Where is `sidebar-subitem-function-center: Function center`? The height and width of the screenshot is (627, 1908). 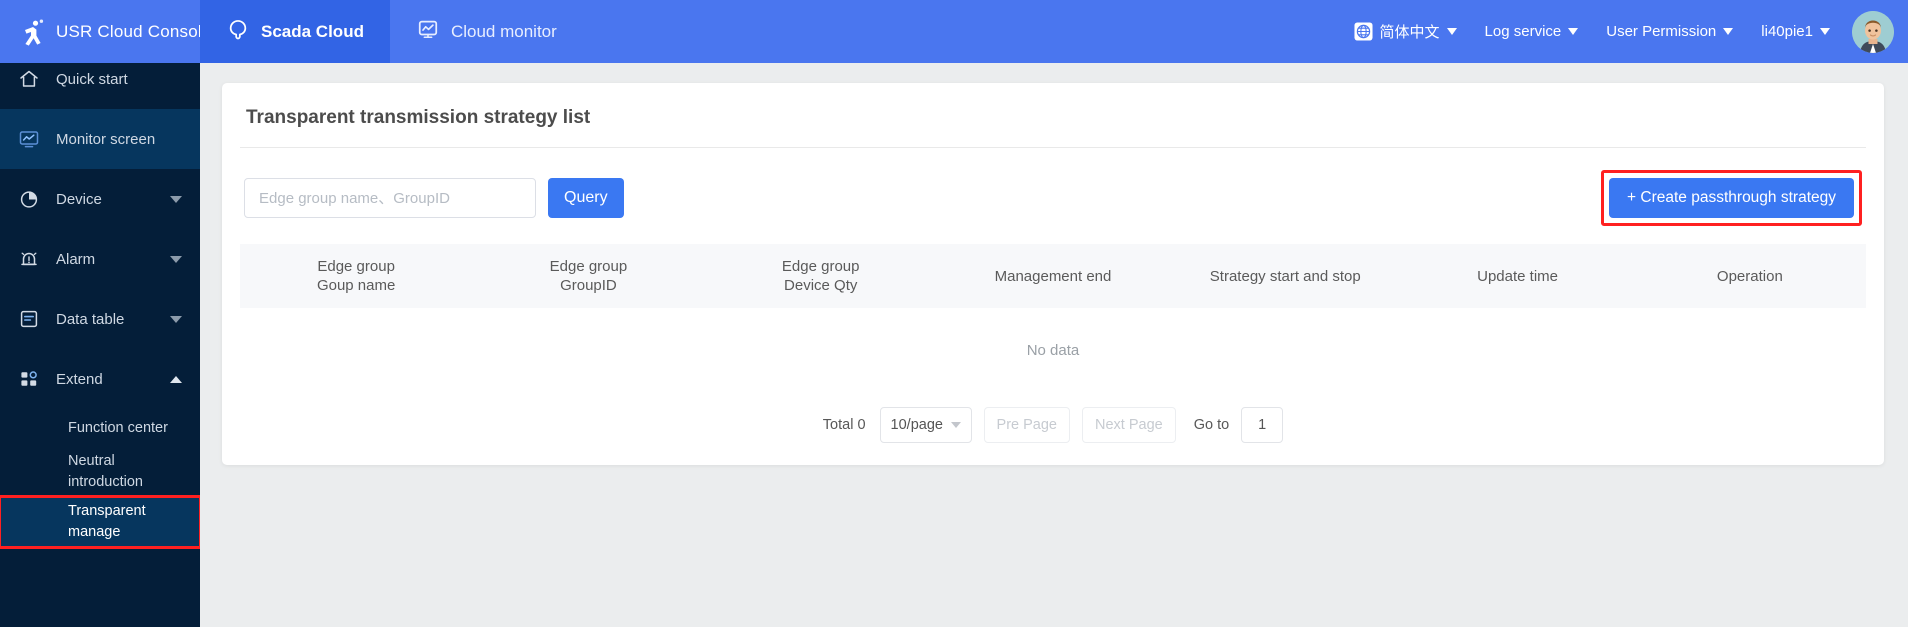
sidebar-subitem-function-center: Function center is located at coordinates (100, 428).